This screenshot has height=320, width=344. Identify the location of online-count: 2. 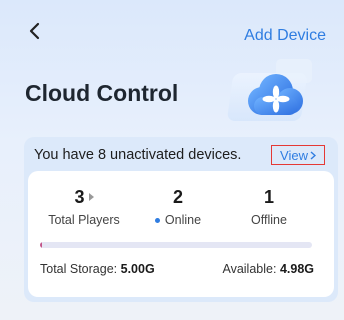
(177, 196).